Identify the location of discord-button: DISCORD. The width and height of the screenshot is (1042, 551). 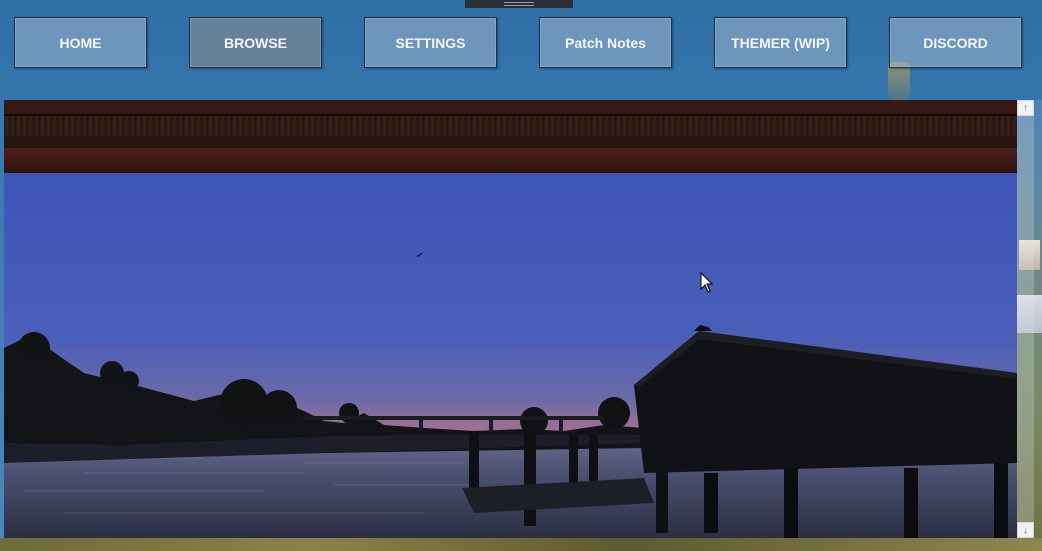
(955, 42).